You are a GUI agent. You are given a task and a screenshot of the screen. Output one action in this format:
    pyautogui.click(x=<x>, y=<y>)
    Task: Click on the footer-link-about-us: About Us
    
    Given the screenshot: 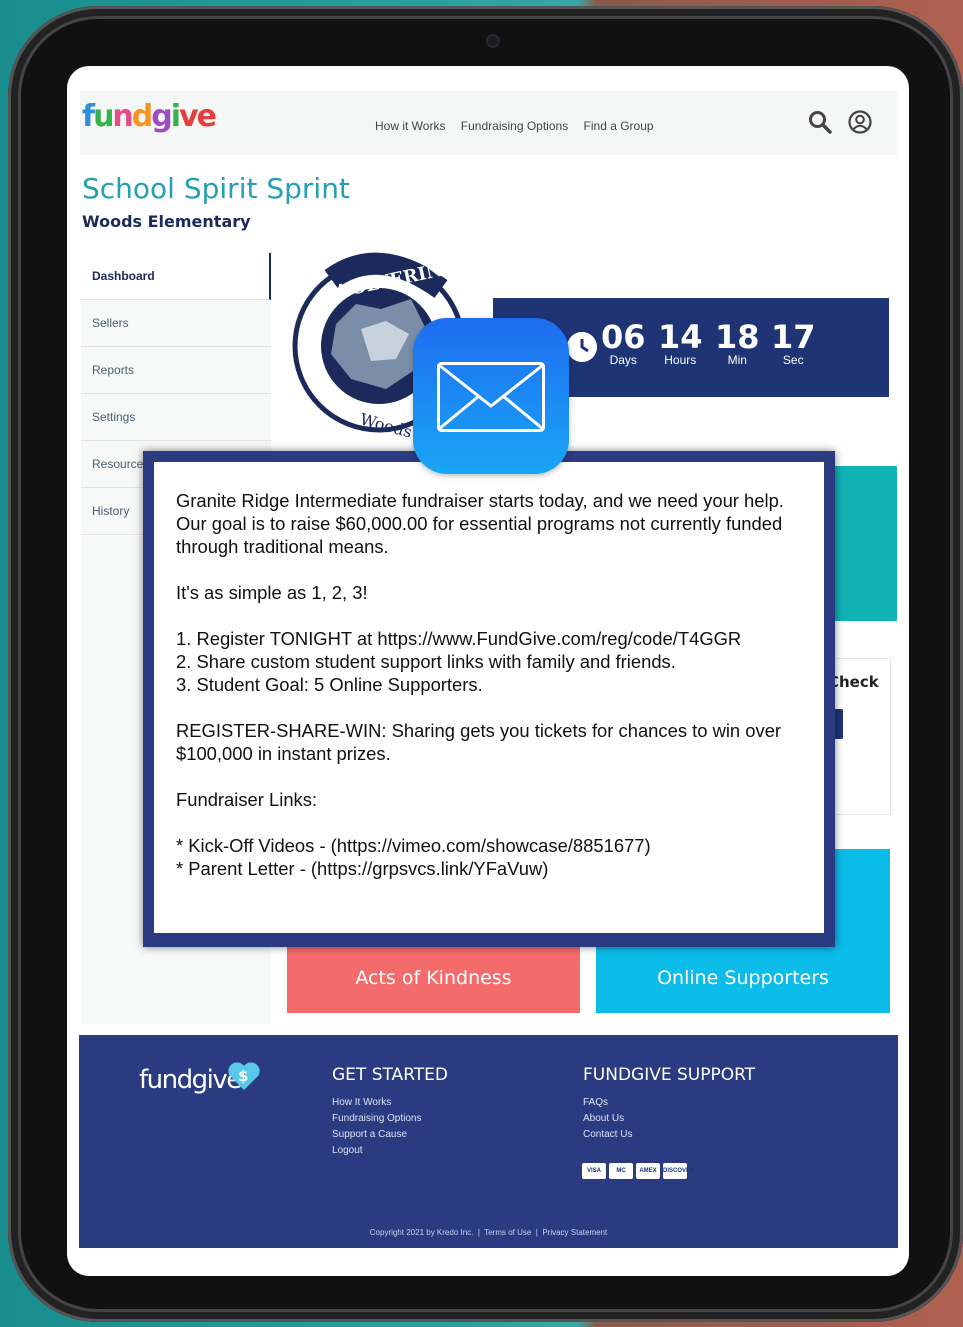 What is the action you would take?
    pyautogui.click(x=669, y=1119)
    